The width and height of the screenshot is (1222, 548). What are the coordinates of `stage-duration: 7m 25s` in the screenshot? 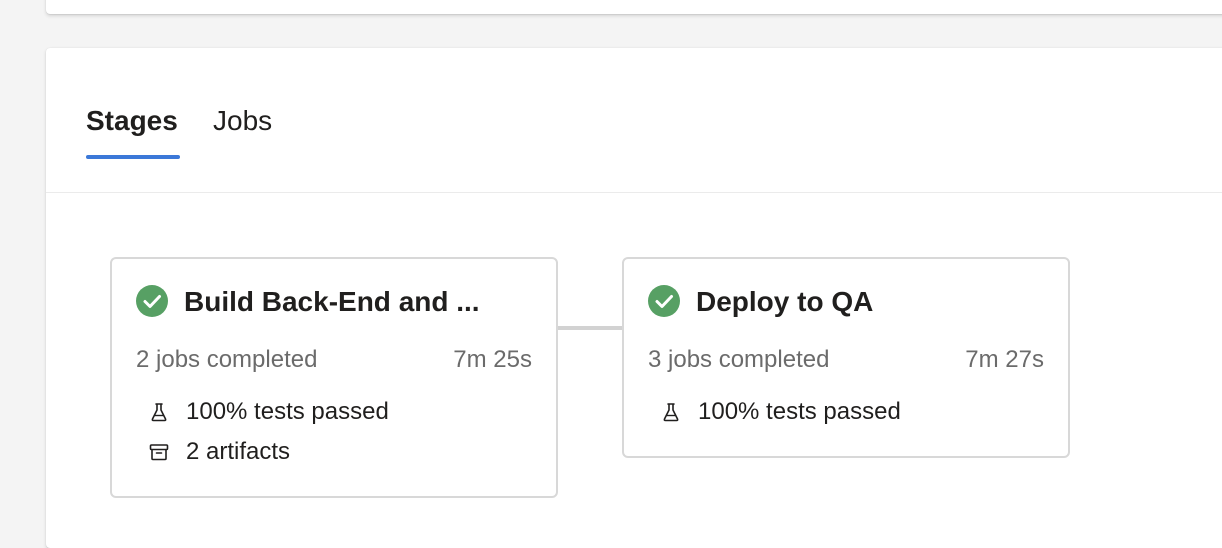 It's located at (492, 359).